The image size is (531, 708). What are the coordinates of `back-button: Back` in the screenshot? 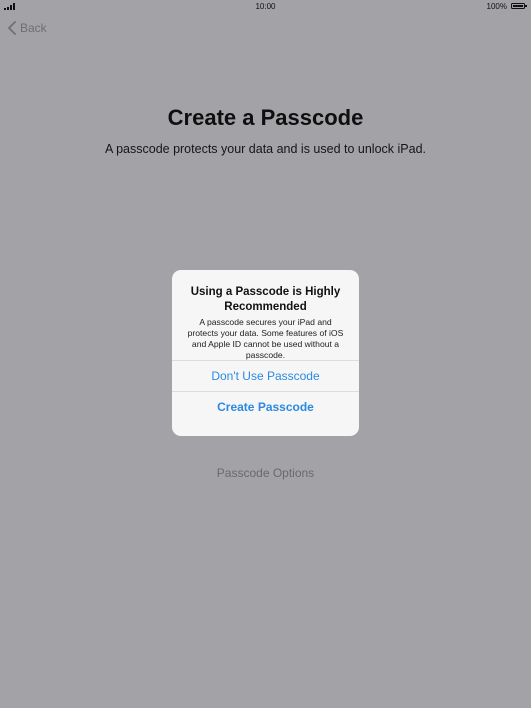 It's located at (27, 28).